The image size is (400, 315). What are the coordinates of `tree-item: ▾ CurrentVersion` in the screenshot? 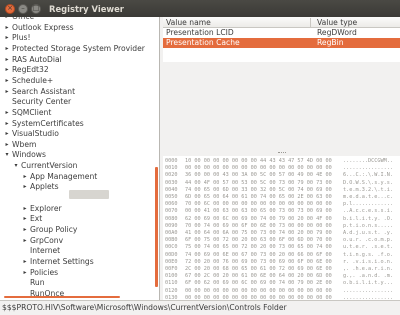 It's located at (44, 166).